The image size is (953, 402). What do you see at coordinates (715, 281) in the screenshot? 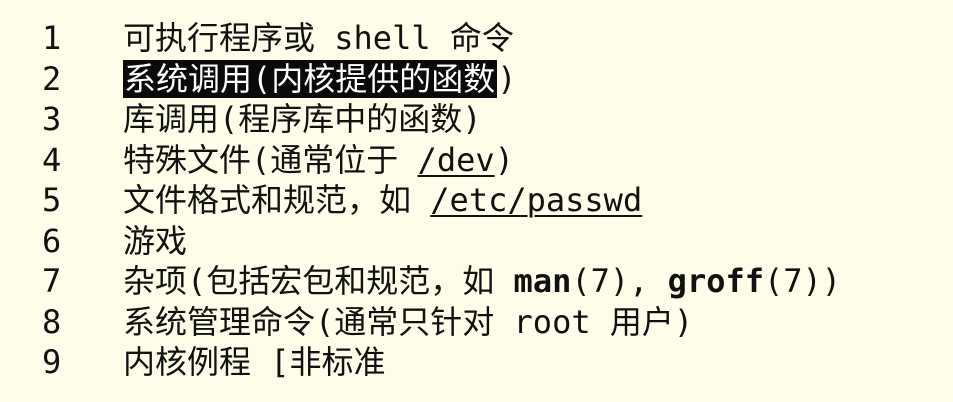
I see `command-name: groff` at bounding box center [715, 281].